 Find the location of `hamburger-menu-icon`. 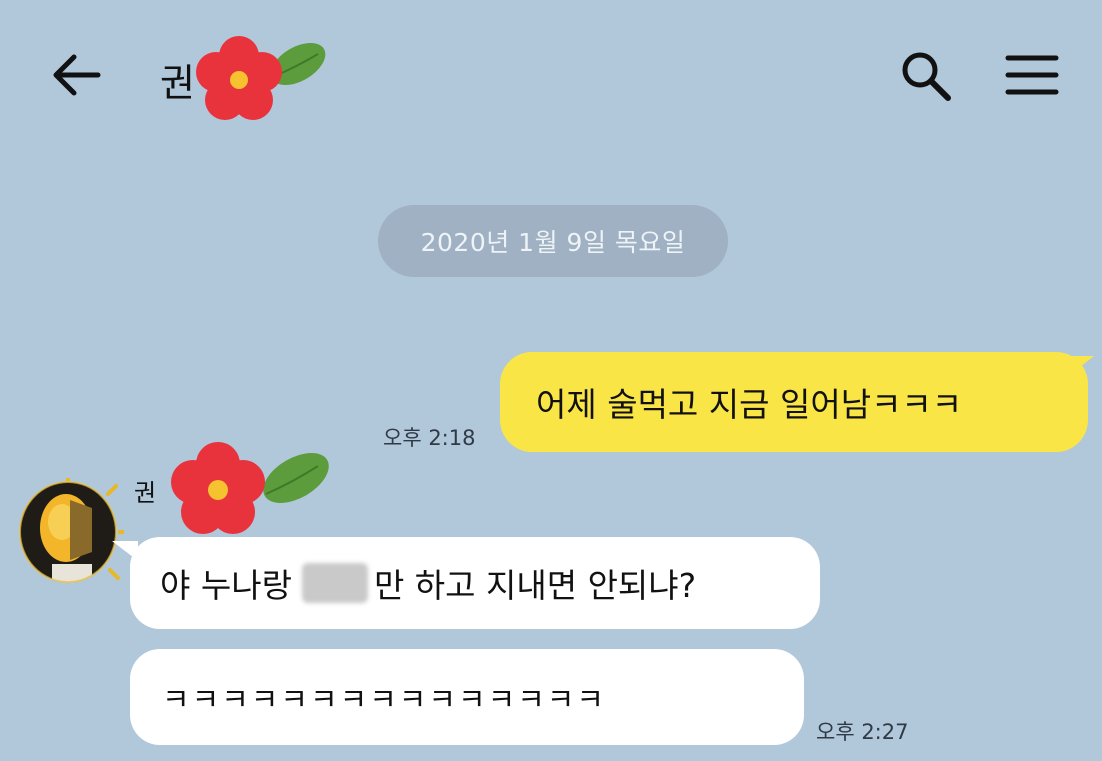

hamburger-menu-icon is located at coordinates (1032, 75).